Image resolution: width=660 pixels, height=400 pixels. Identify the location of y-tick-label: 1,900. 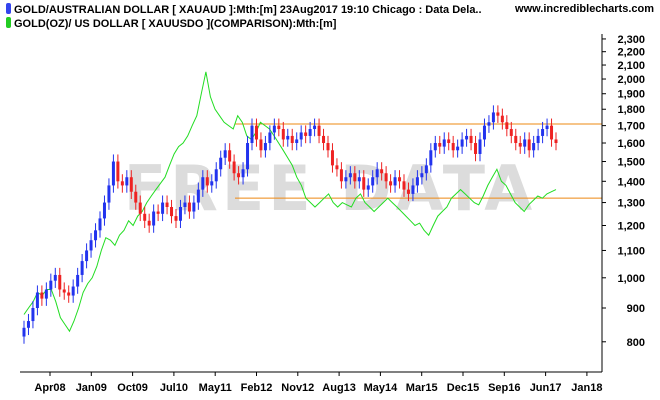
(631, 95).